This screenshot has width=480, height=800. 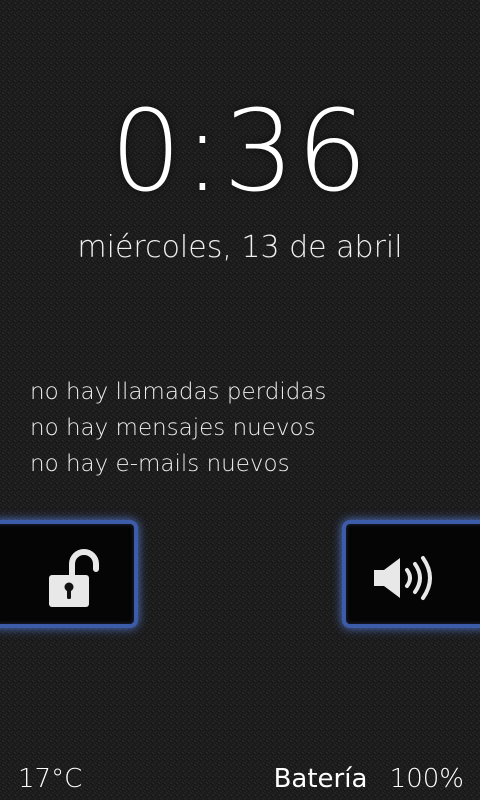 What do you see at coordinates (426, 779) in the screenshot?
I see `battery-percent: 100%` at bounding box center [426, 779].